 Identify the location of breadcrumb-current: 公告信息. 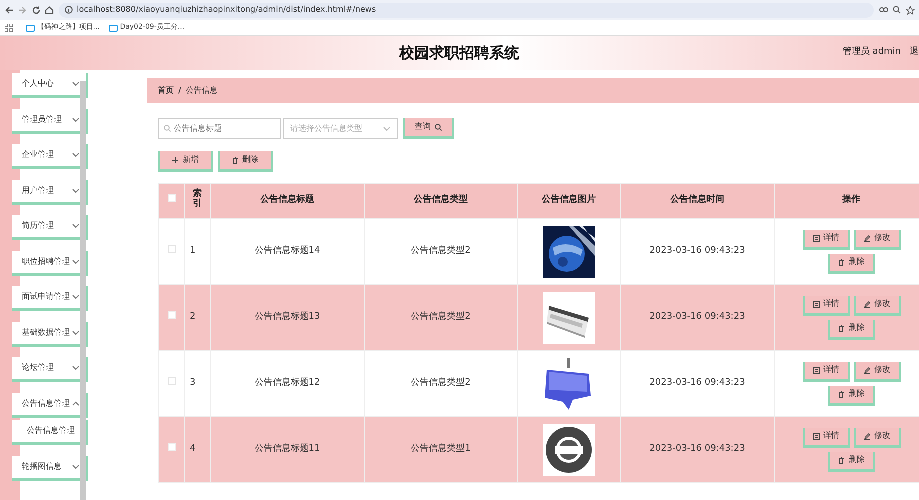
(202, 90).